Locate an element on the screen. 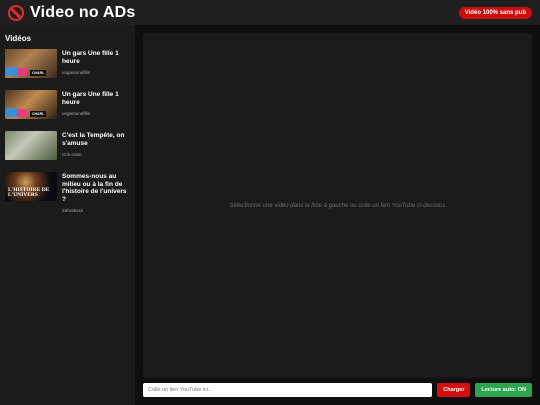 This screenshot has width=540, height=405. video-list-item: C'est la Tempête, on s'amuse Cris-rosto is located at coordinates (67, 145).